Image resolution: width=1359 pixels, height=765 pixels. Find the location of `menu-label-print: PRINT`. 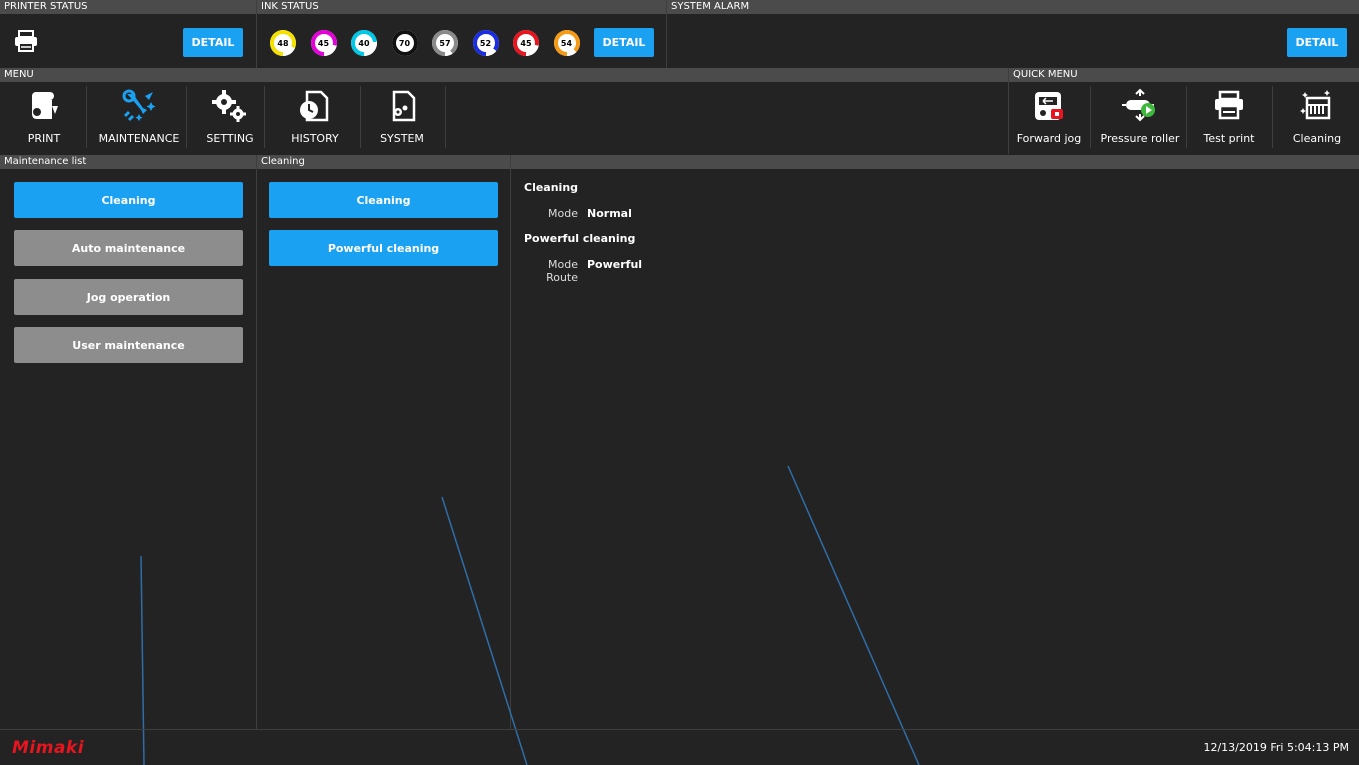

menu-label-print: PRINT is located at coordinates (44, 138).